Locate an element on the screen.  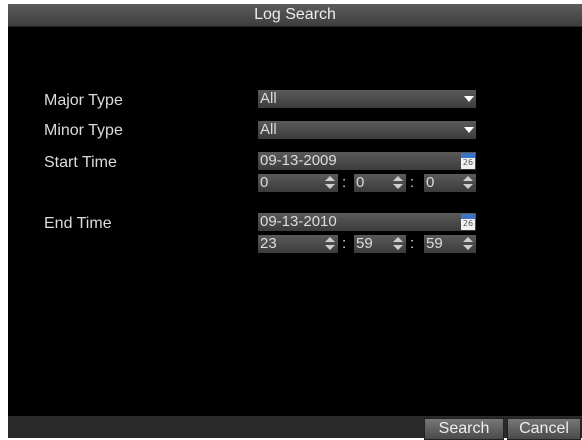
major-type-label: Major Type is located at coordinates (83, 100).